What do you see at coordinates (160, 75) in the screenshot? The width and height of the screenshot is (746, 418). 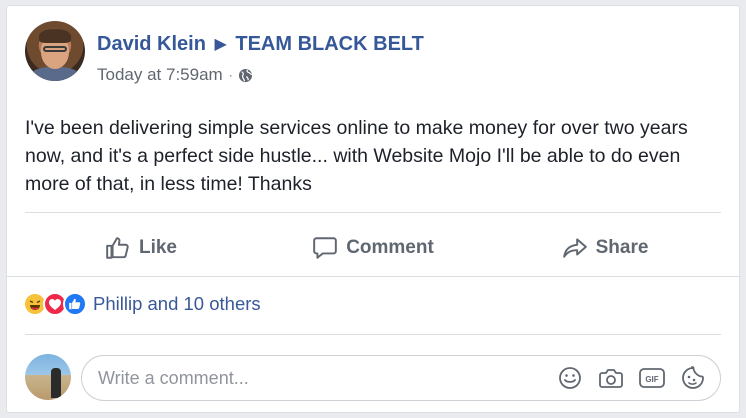 I see `post-timestamp: Today at 7:59am` at bounding box center [160, 75].